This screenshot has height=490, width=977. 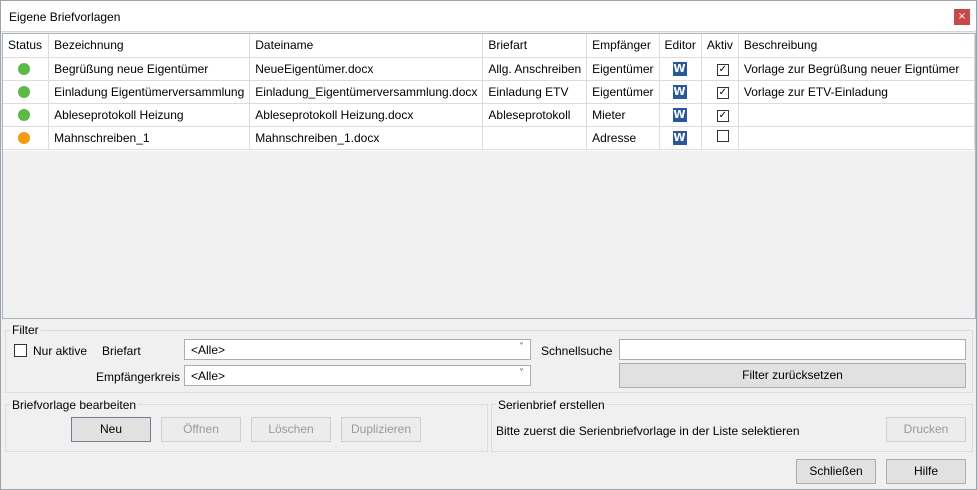 I want to click on duplizieren-button: Duplizieren, so click(x=381, y=429).